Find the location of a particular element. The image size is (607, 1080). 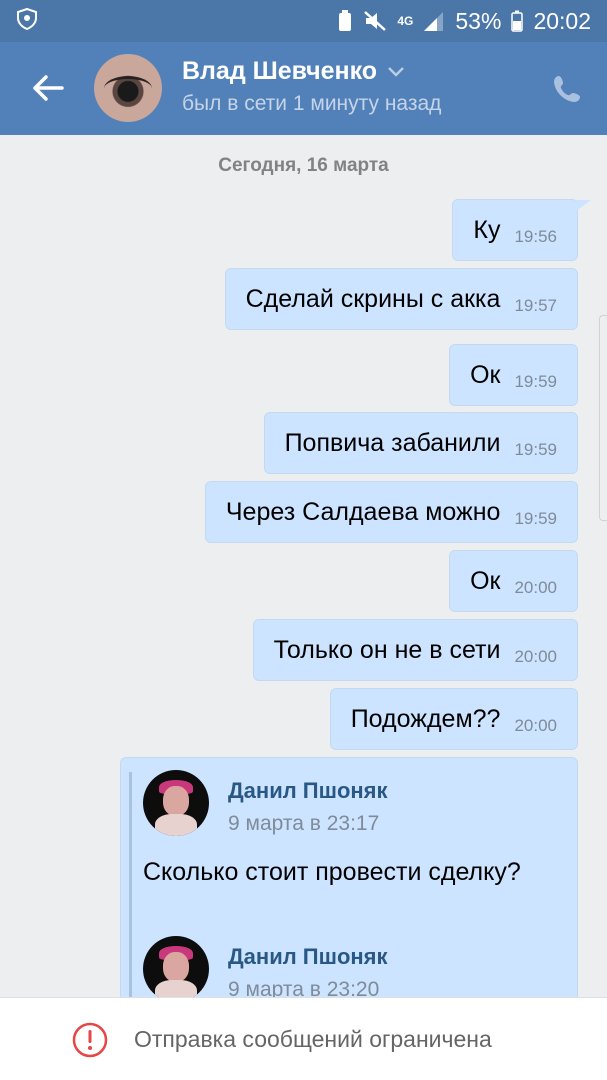

battery-saver-icon is located at coordinates (345, 21).